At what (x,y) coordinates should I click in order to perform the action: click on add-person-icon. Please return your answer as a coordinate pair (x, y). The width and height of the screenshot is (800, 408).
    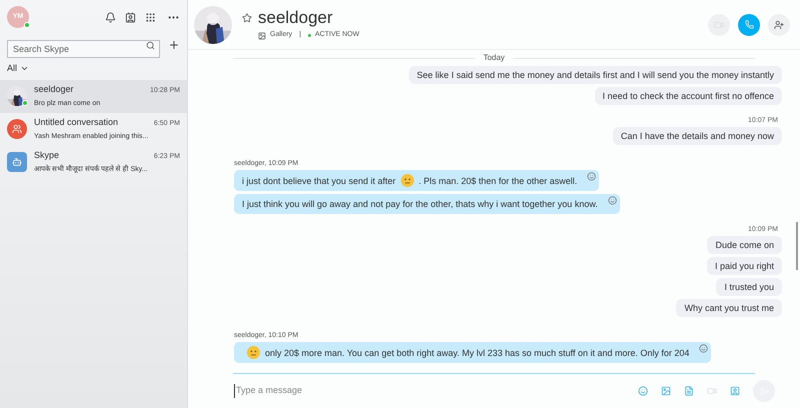
    Looking at the image, I should click on (779, 25).